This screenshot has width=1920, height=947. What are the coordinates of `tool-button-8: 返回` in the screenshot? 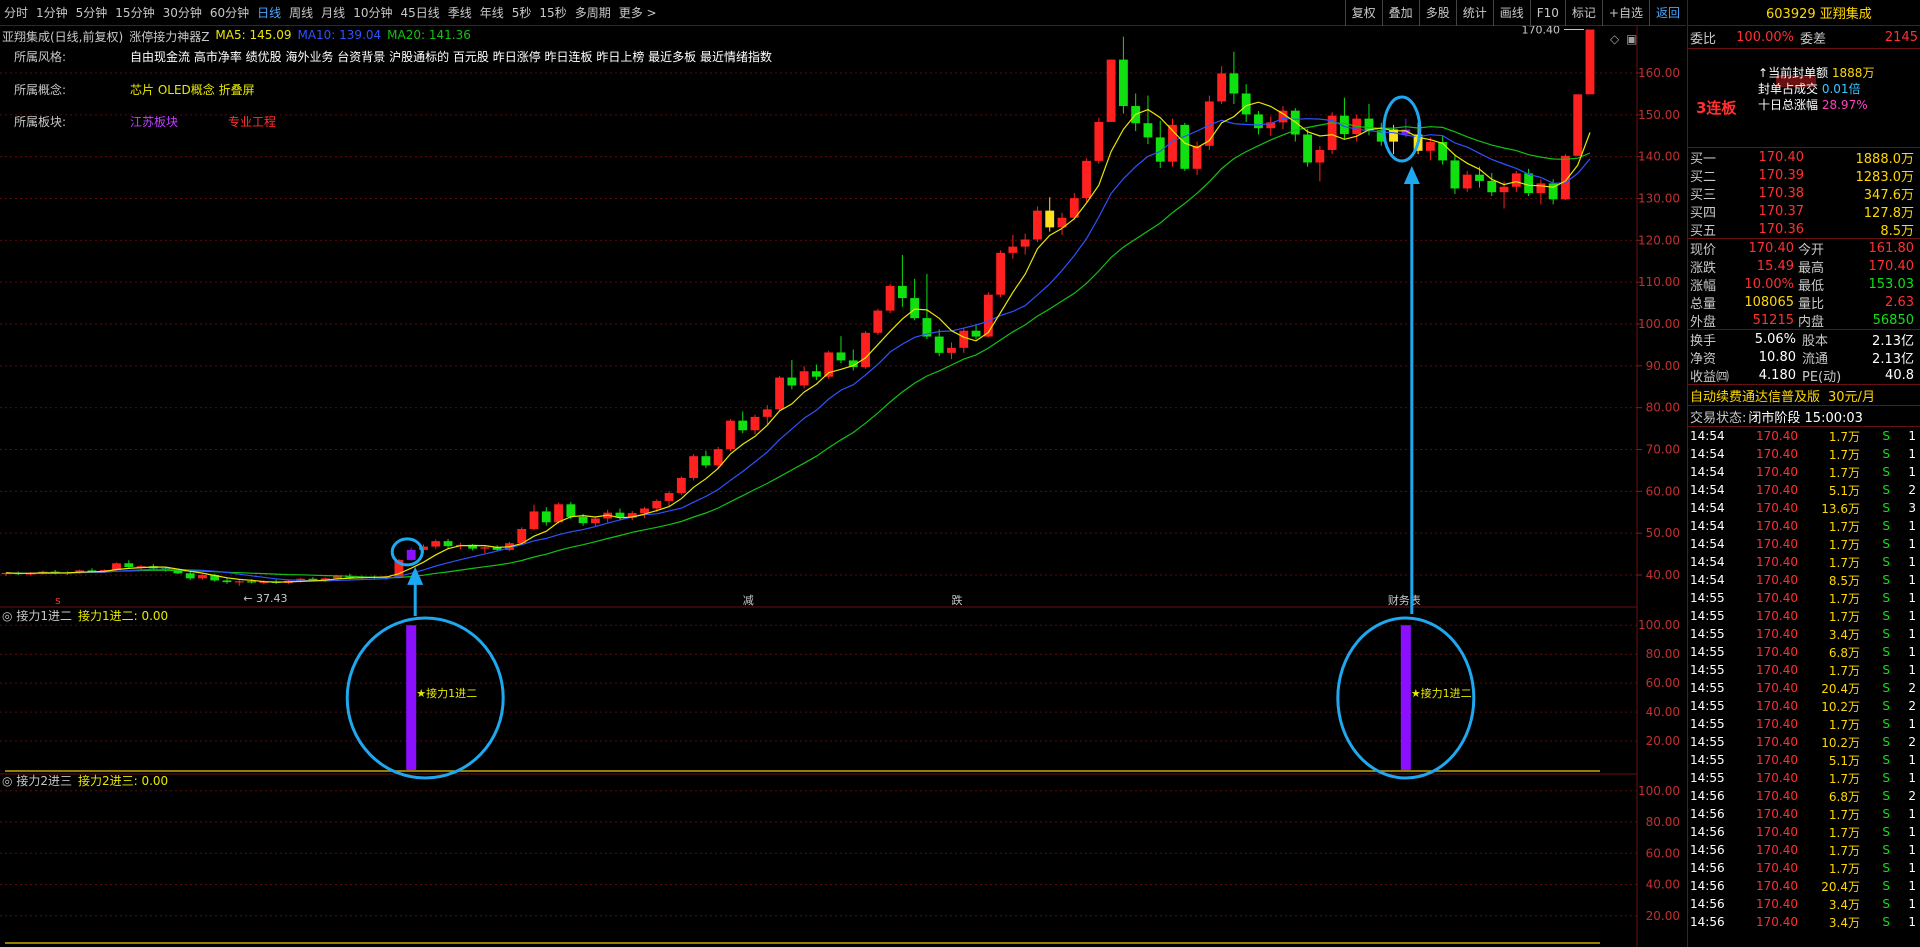 It's located at (1667, 13).